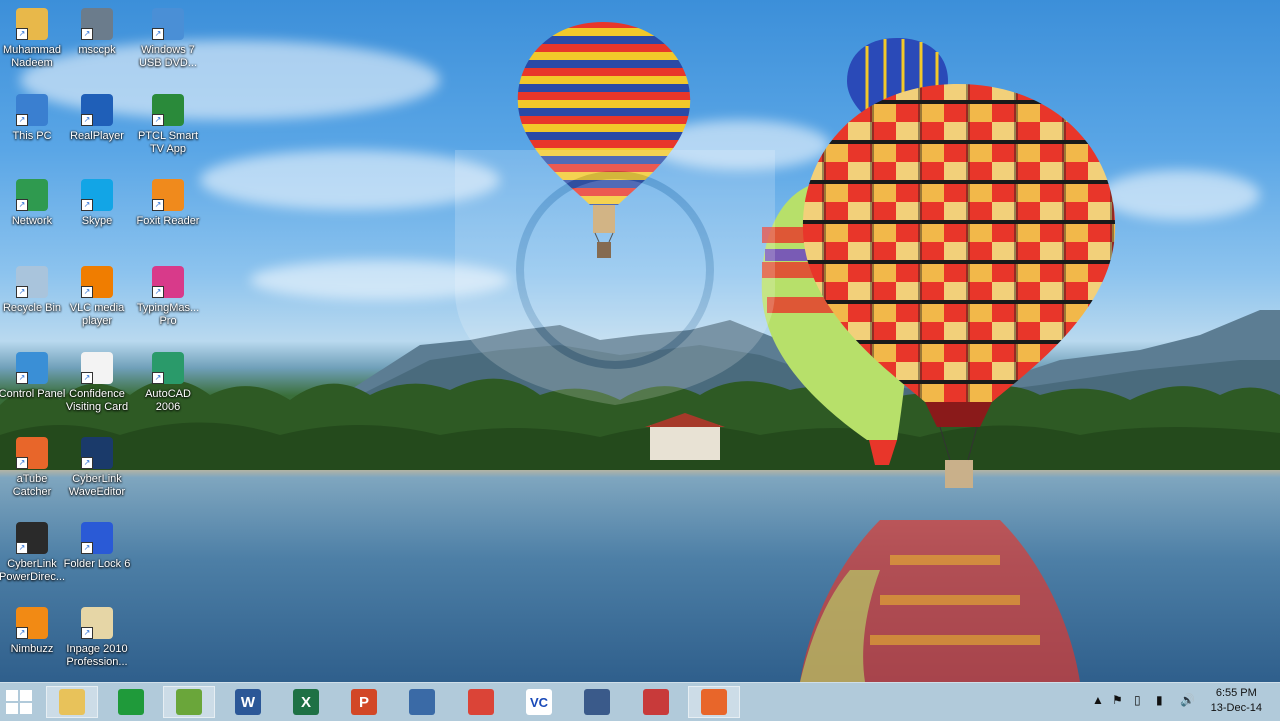 The height and width of the screenshot is (721, 1280). Describe the element at coordinates (32, 136) in the screenshot. I see `desktop-icon-label: This PC` at that location.